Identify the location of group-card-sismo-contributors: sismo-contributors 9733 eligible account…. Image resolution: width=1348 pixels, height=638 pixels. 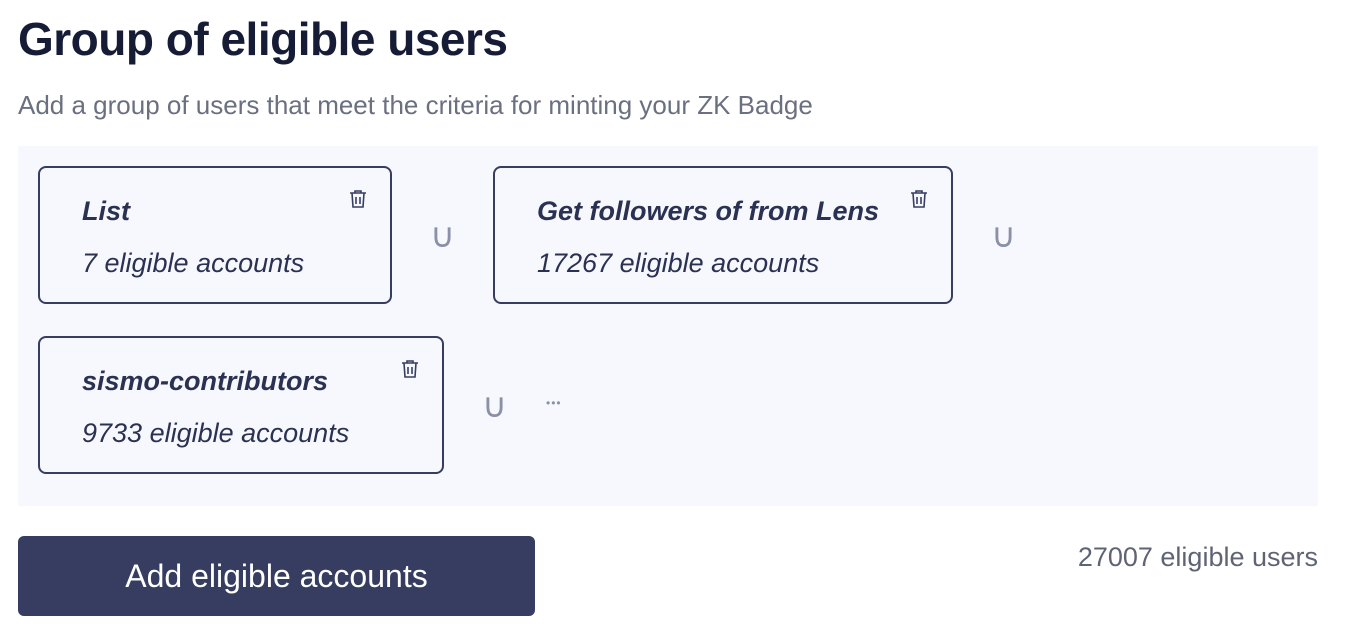
(241, 405).